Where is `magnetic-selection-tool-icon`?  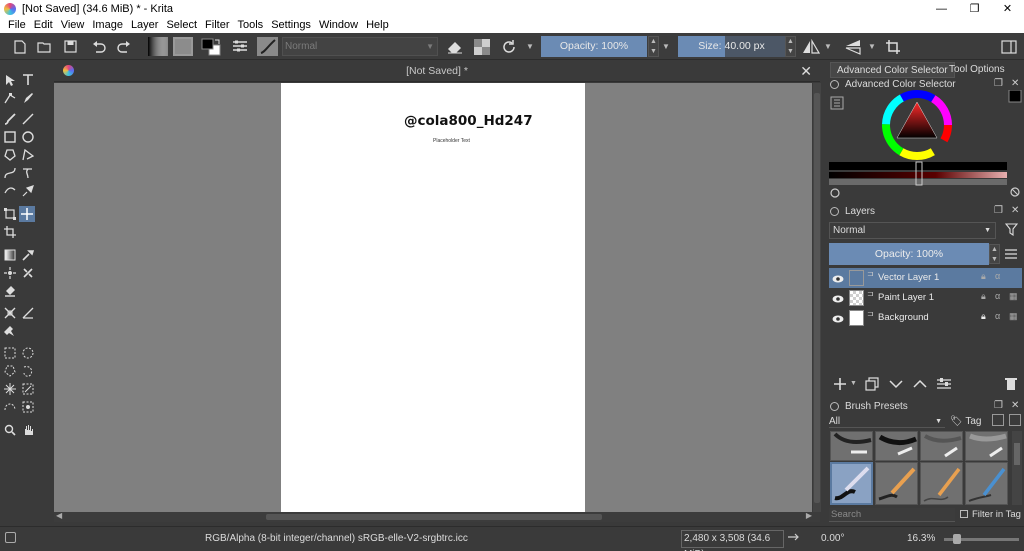
magnetic-selection-tool-icon is located at coordinates (28, 407).